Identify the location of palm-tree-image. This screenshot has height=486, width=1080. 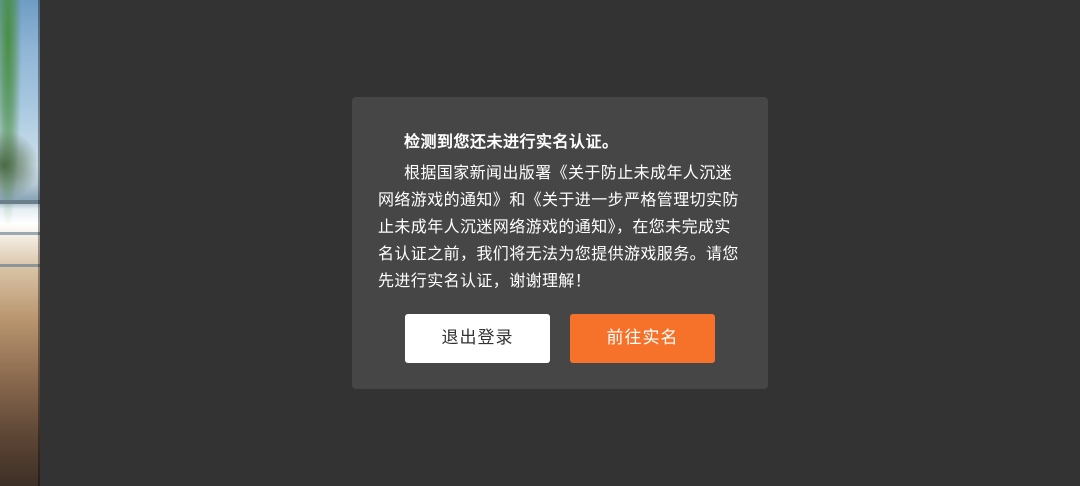
(20, 165).